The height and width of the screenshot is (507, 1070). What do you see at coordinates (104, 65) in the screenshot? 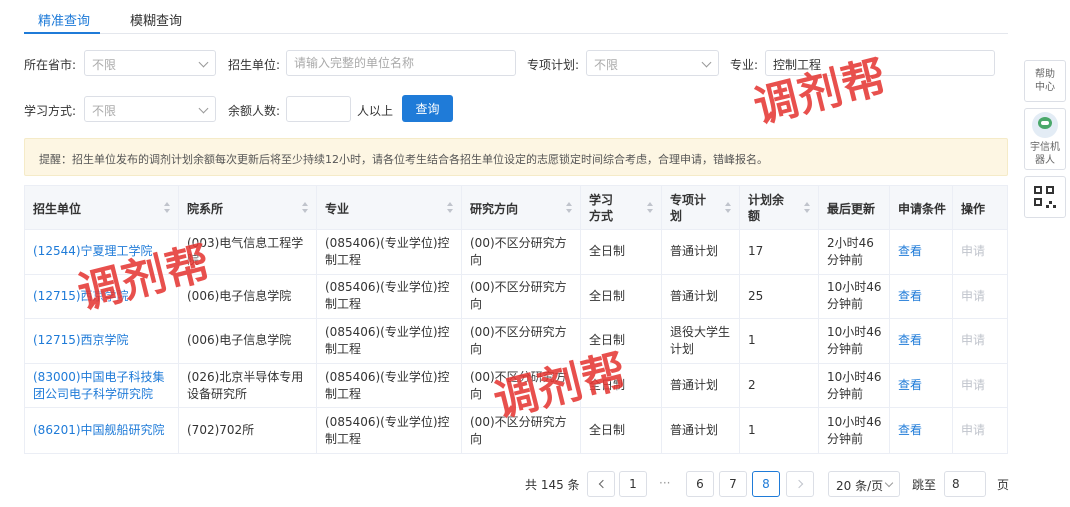
I see `province-value: 不限` at bounding box center [104, 65].